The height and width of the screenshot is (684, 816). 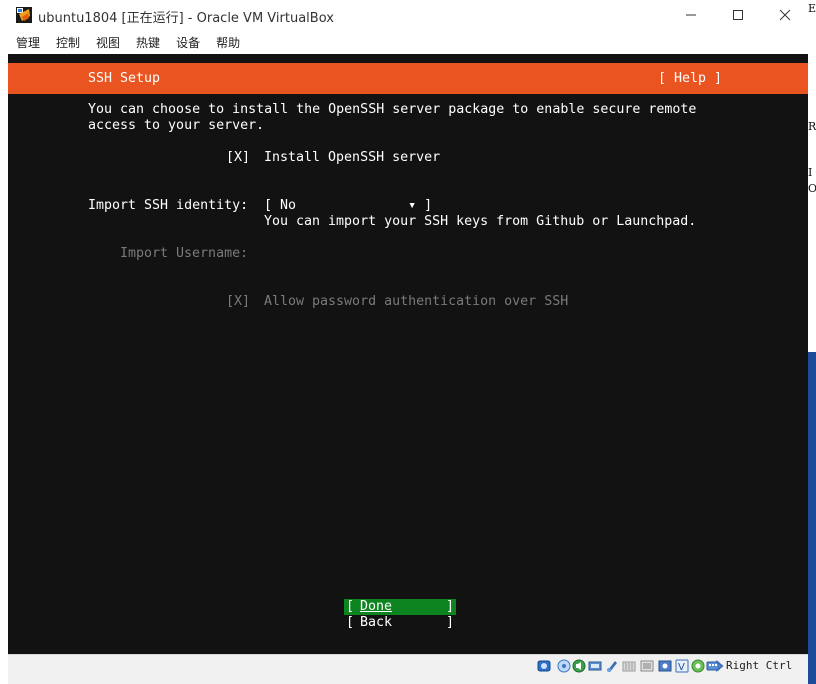 I want to click on menu-help: 帮助, so click(x=228, y=42).